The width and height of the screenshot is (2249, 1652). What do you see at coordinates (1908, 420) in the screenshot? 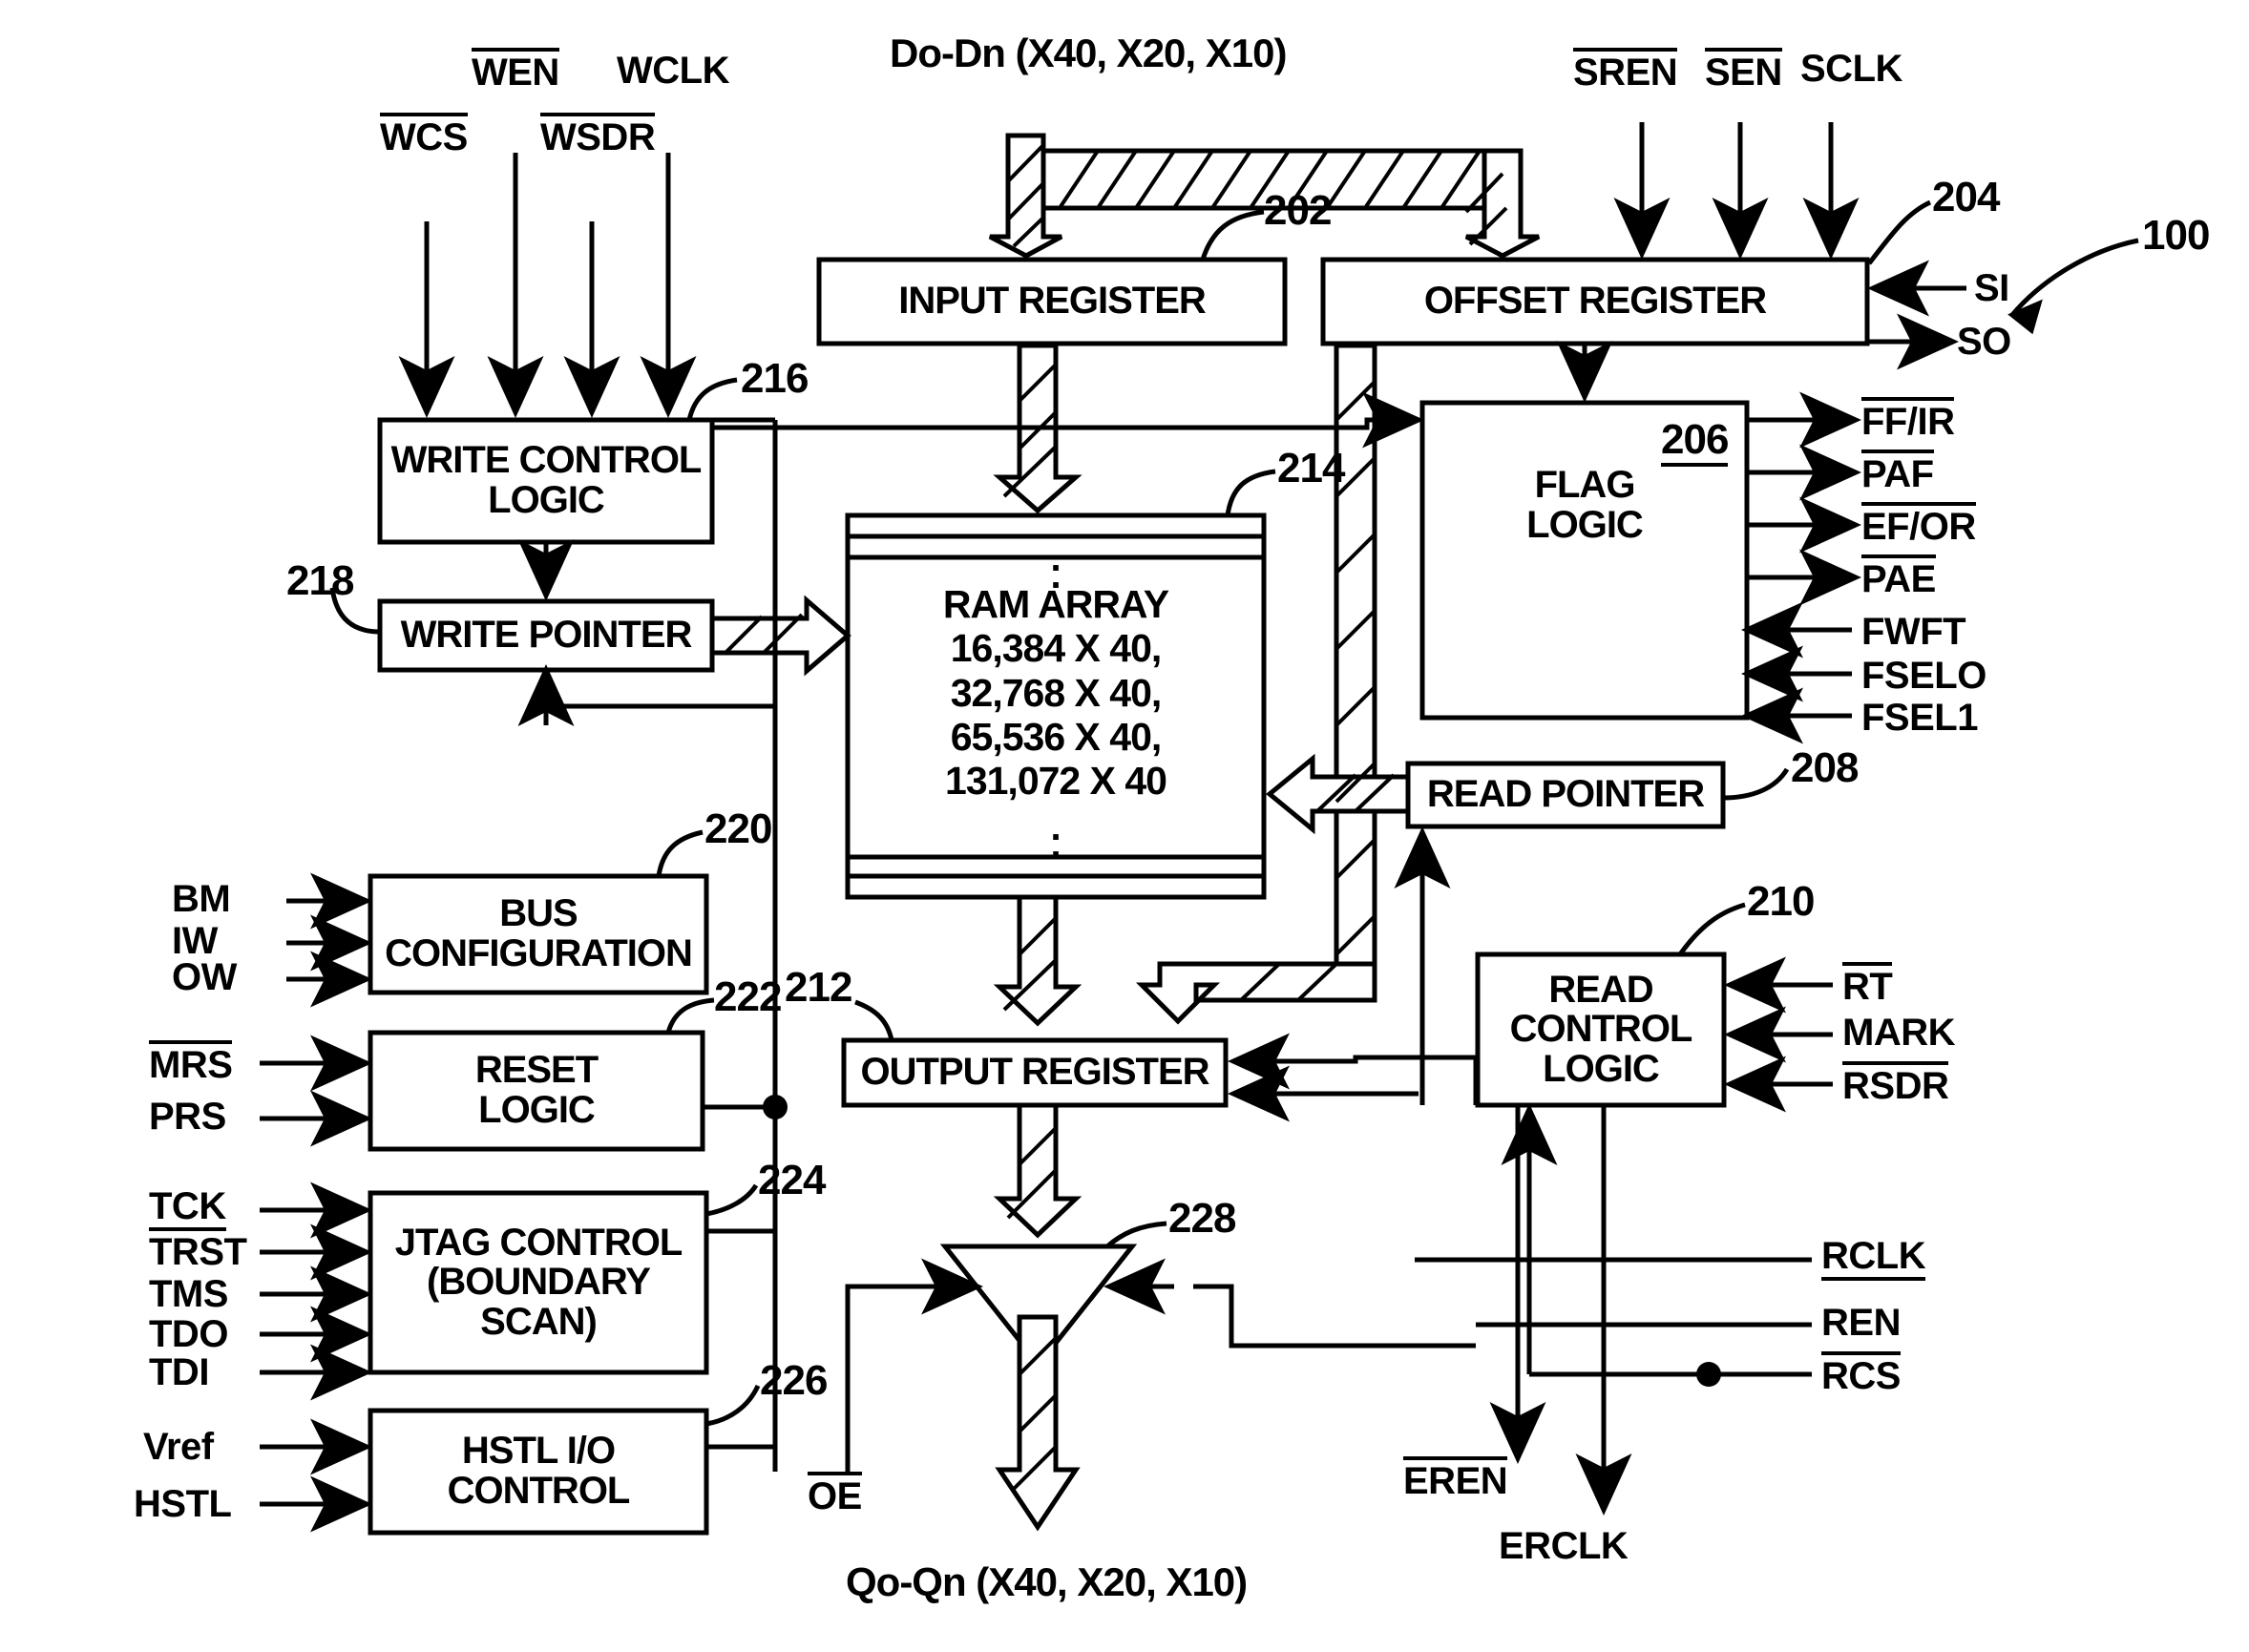
I see `signal-label-ff-ir: FF/IR` at bounding box center [1908, 420].